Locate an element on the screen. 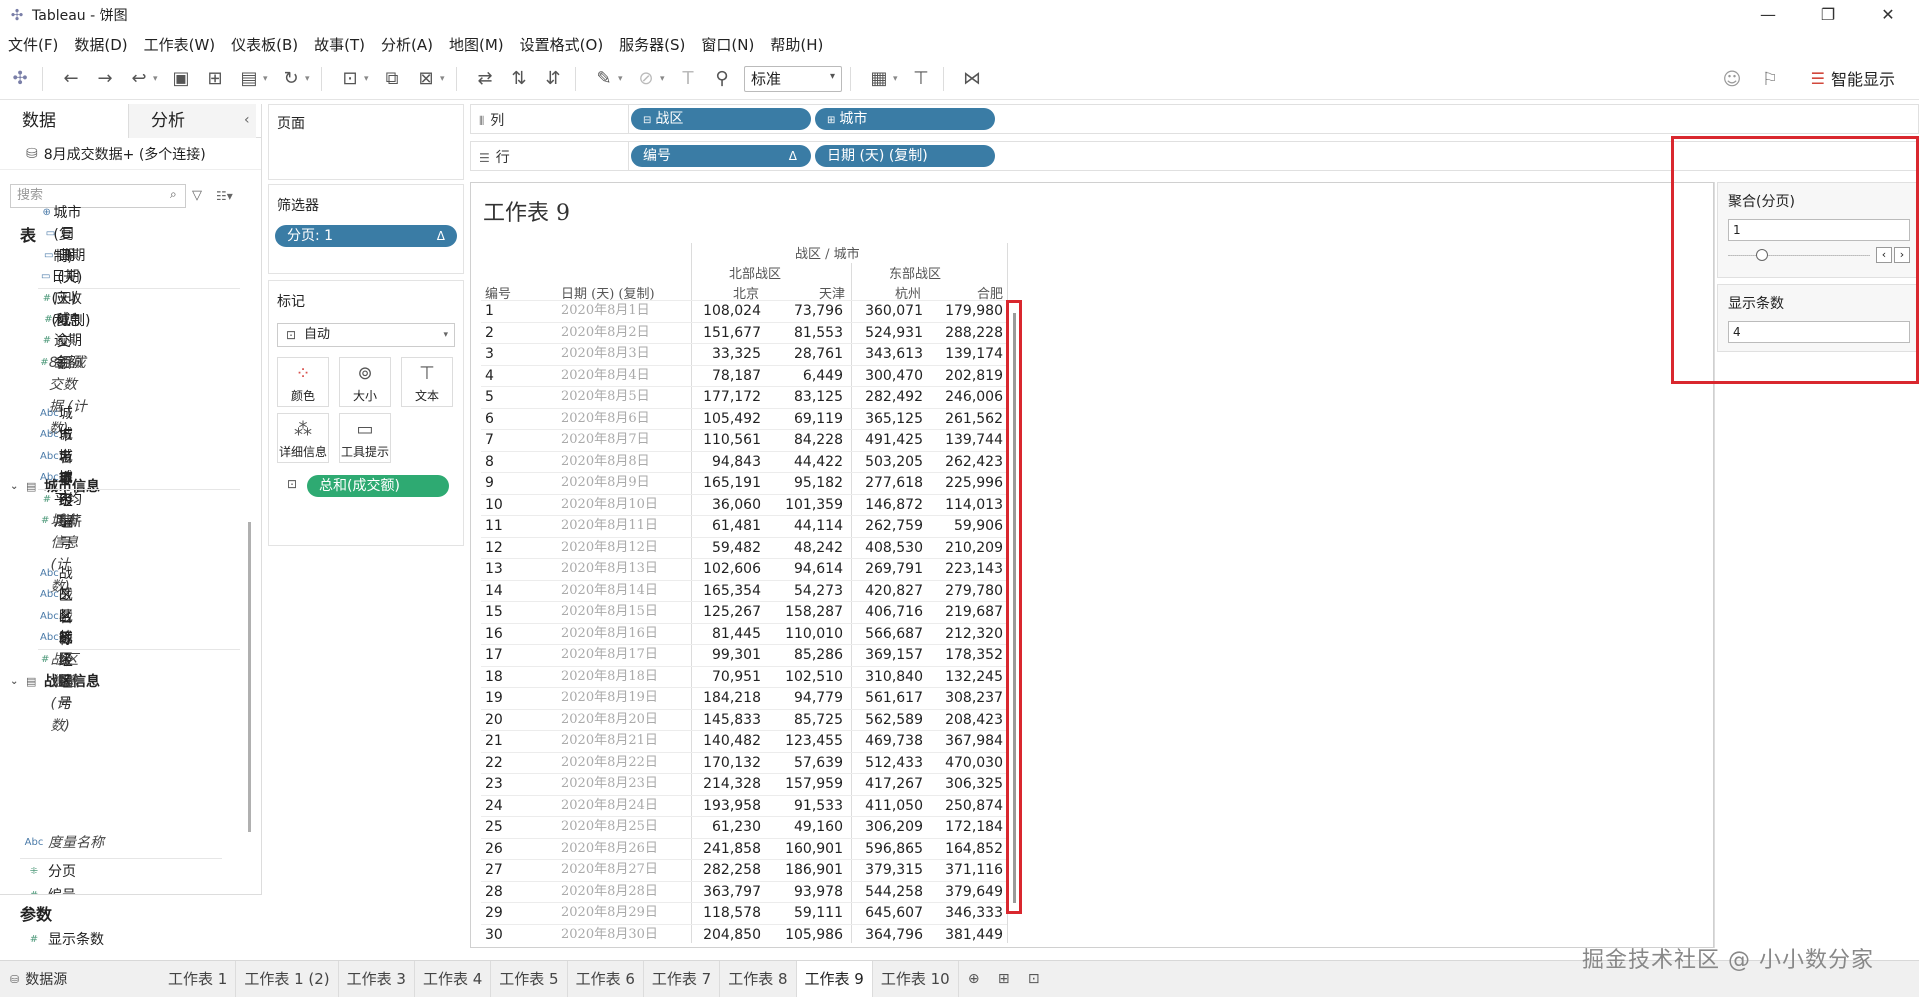  menu-item: 工作表(W) is located at coordinates (180, 44).